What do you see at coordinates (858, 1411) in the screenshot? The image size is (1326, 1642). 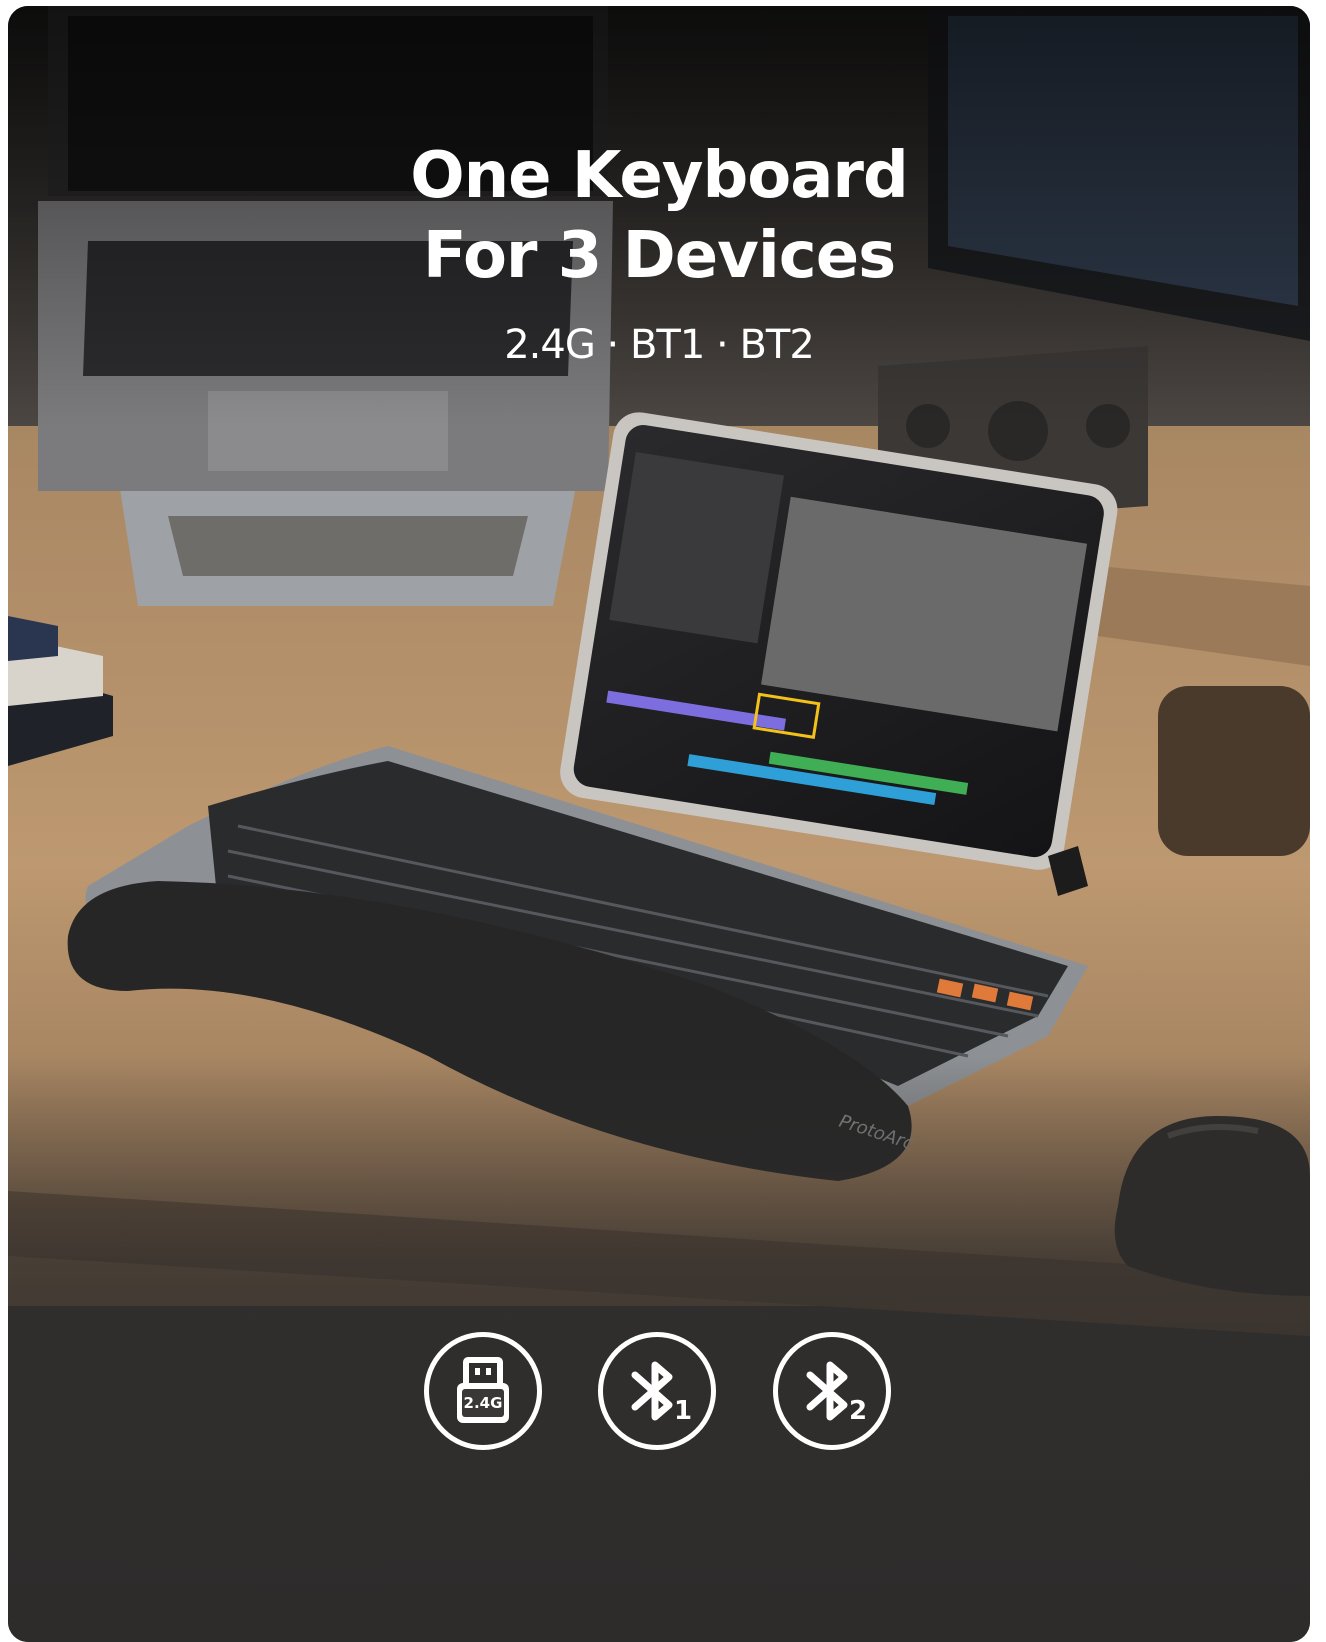 I see `bluetooth-2-number: 2` at bounding box center [858, 1411].